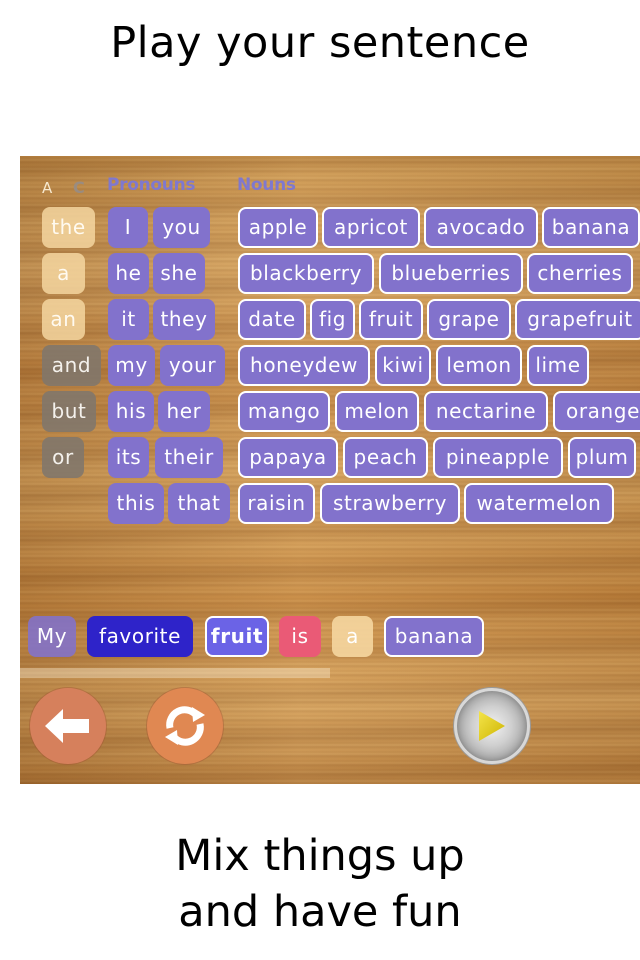 The width and height of the screenshot is (640, 960). I want to click on word-tile-noun: plum, so click(602, 457).